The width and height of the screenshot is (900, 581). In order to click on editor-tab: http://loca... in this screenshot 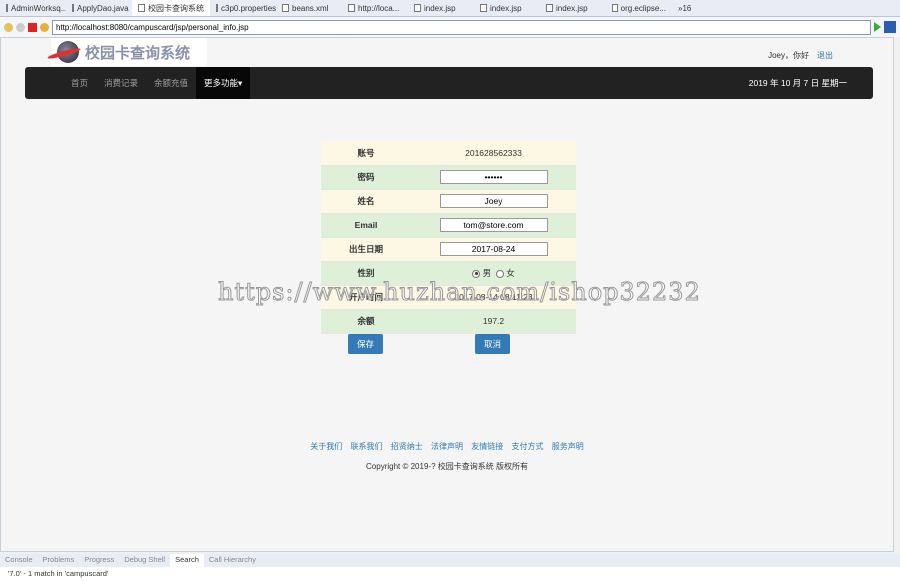, I will do `click(375, 8)`.